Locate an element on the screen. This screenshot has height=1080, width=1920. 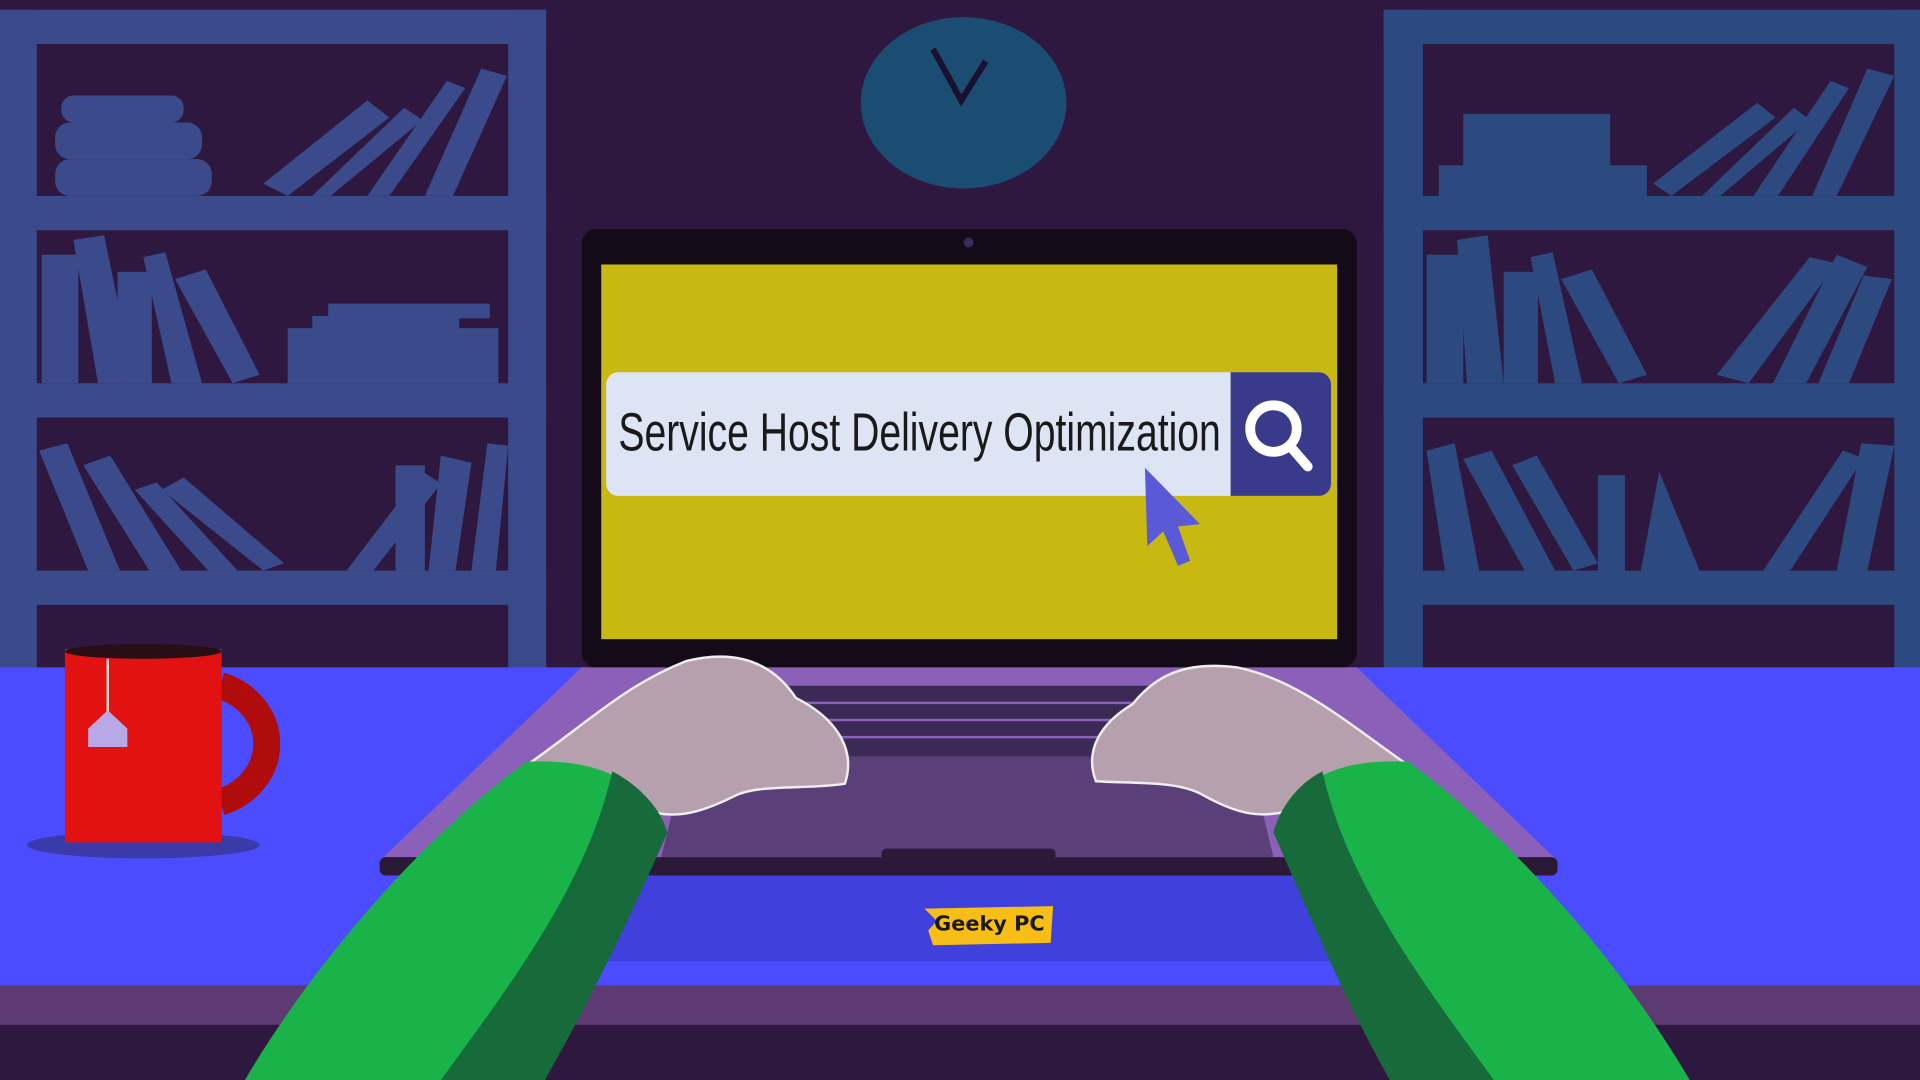
search-button is located at coordinates (1281, 434).